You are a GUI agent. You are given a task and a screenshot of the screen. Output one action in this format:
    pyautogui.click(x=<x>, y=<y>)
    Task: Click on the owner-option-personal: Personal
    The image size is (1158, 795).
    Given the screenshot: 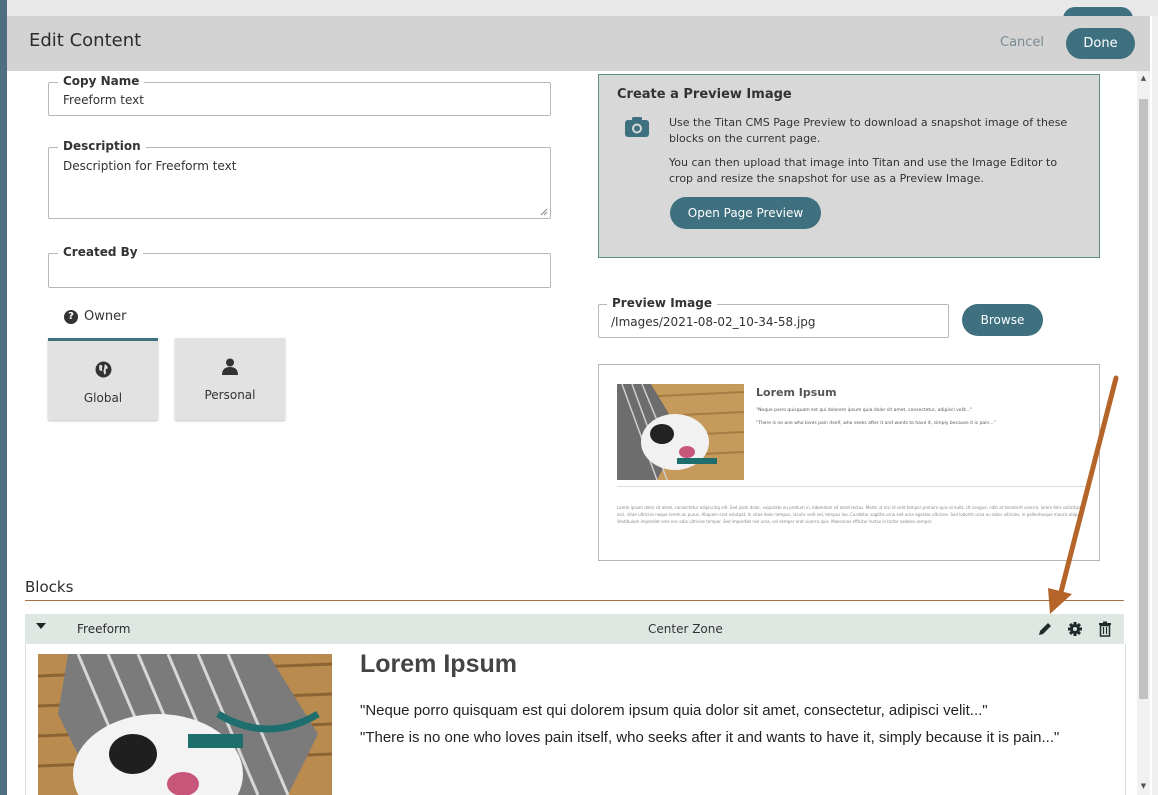 What is the action you would take?
    pyautogui.click(x=230, y=379)
    